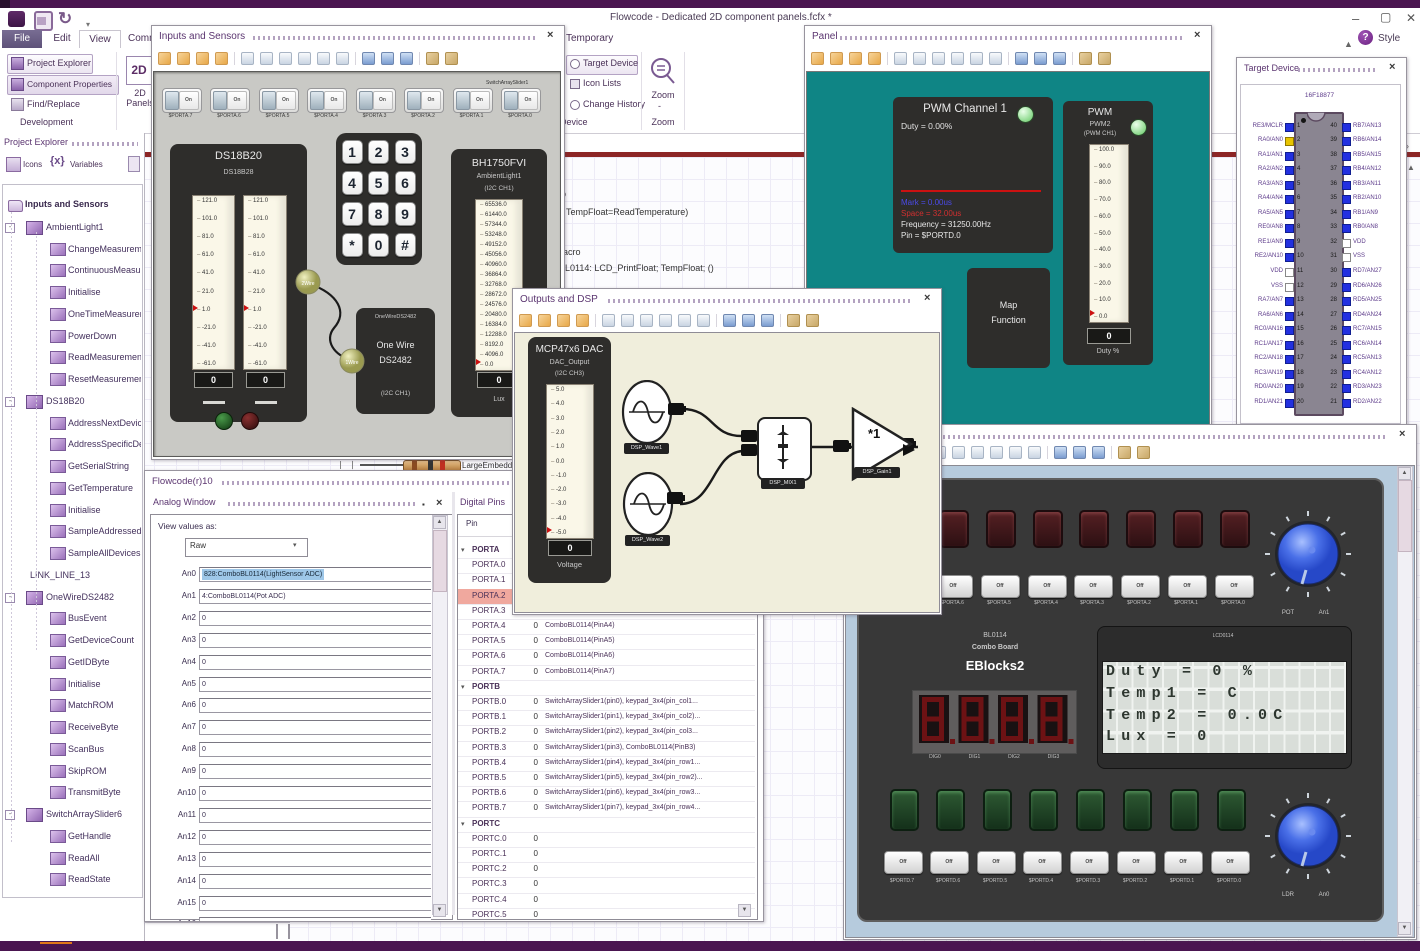 This screenshot has width=1420, height=951. Describe the element at coordinates (874, 433) in the screenshot. I see `svg-text: *1` at that location.